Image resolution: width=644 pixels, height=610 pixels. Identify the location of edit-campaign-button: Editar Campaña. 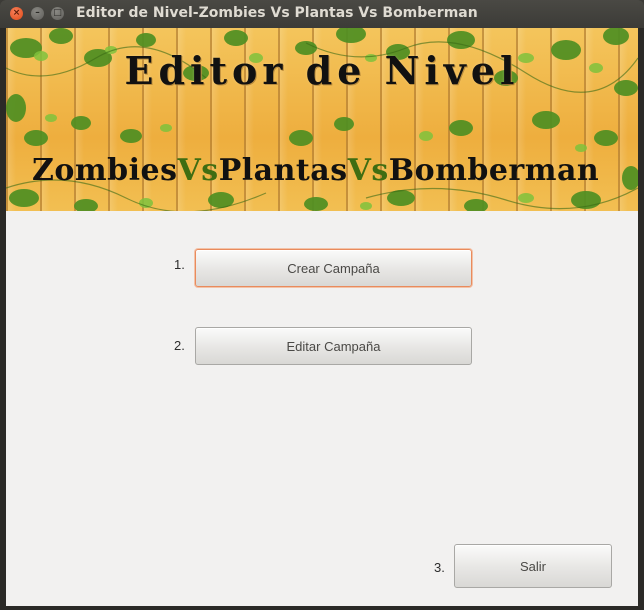
(333, 346).